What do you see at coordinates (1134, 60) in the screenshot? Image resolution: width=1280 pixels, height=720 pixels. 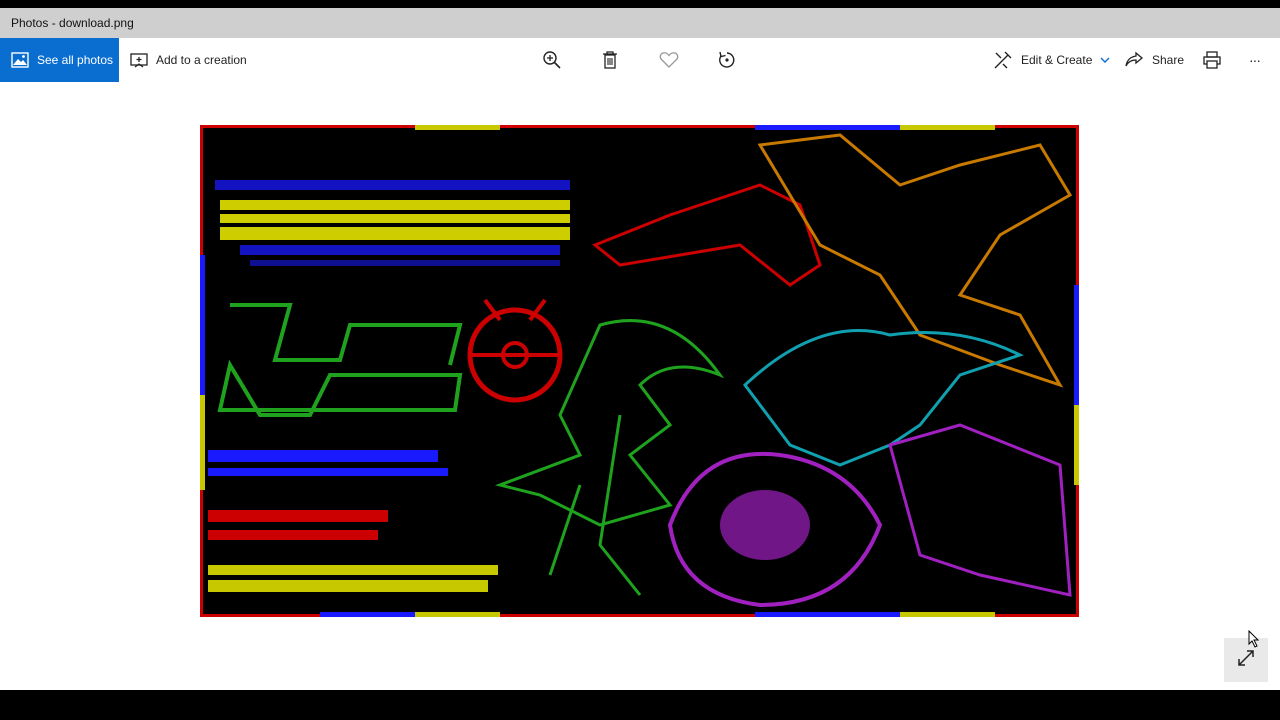 I see `share-icon` at bounding box center [1134, 60].